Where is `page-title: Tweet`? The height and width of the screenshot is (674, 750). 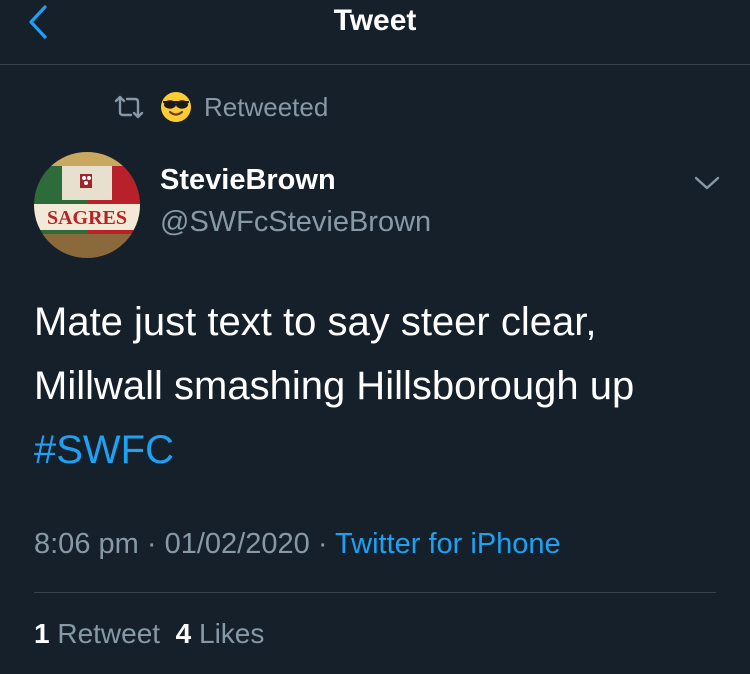
page-title: Tweet is located at coordinates (375, 20).